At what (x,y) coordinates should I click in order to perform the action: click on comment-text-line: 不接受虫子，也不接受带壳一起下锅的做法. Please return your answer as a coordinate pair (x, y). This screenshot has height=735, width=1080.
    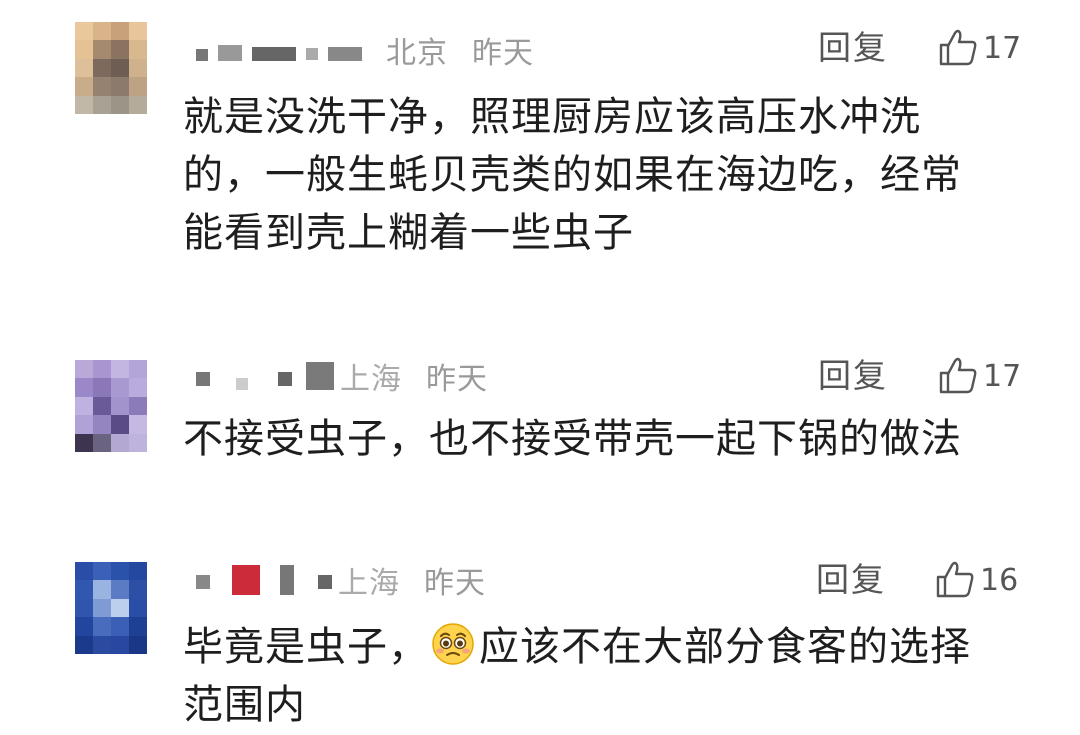
    Looking at the image, I should click on (572, 439).